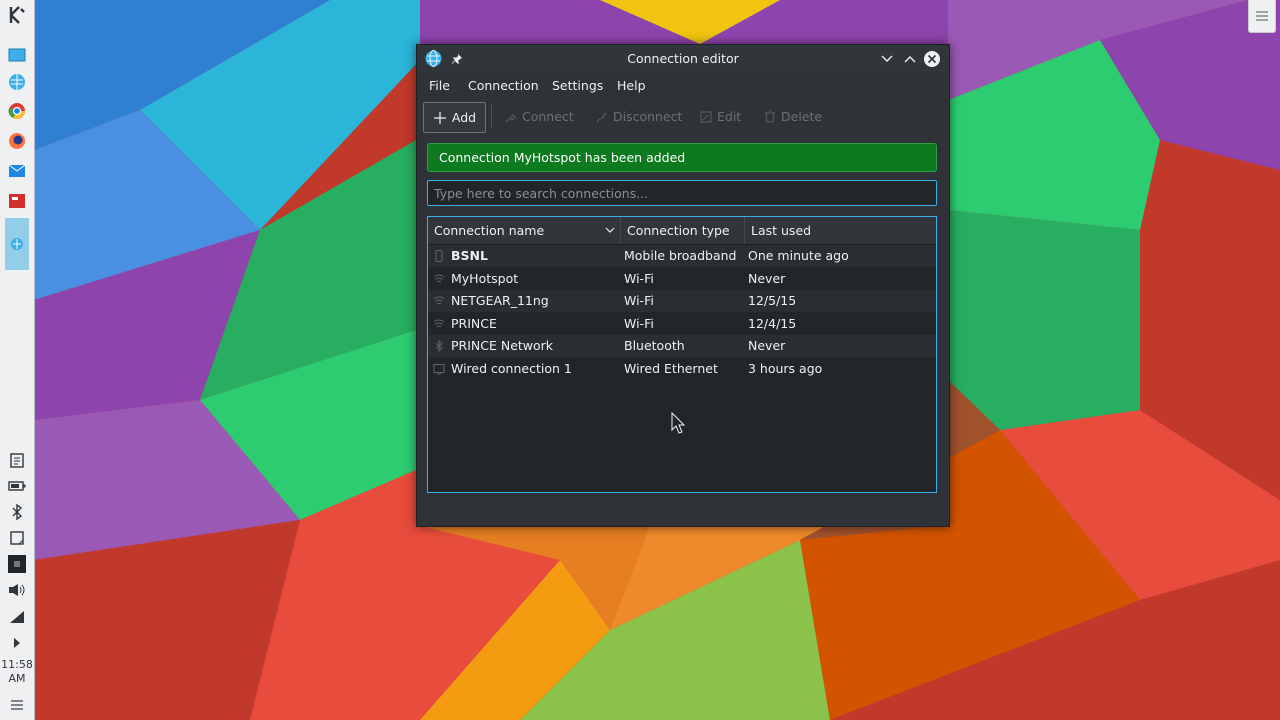 This screenshot has height=720, width=1280. I want to click on battery-icon, so click(17, 486).